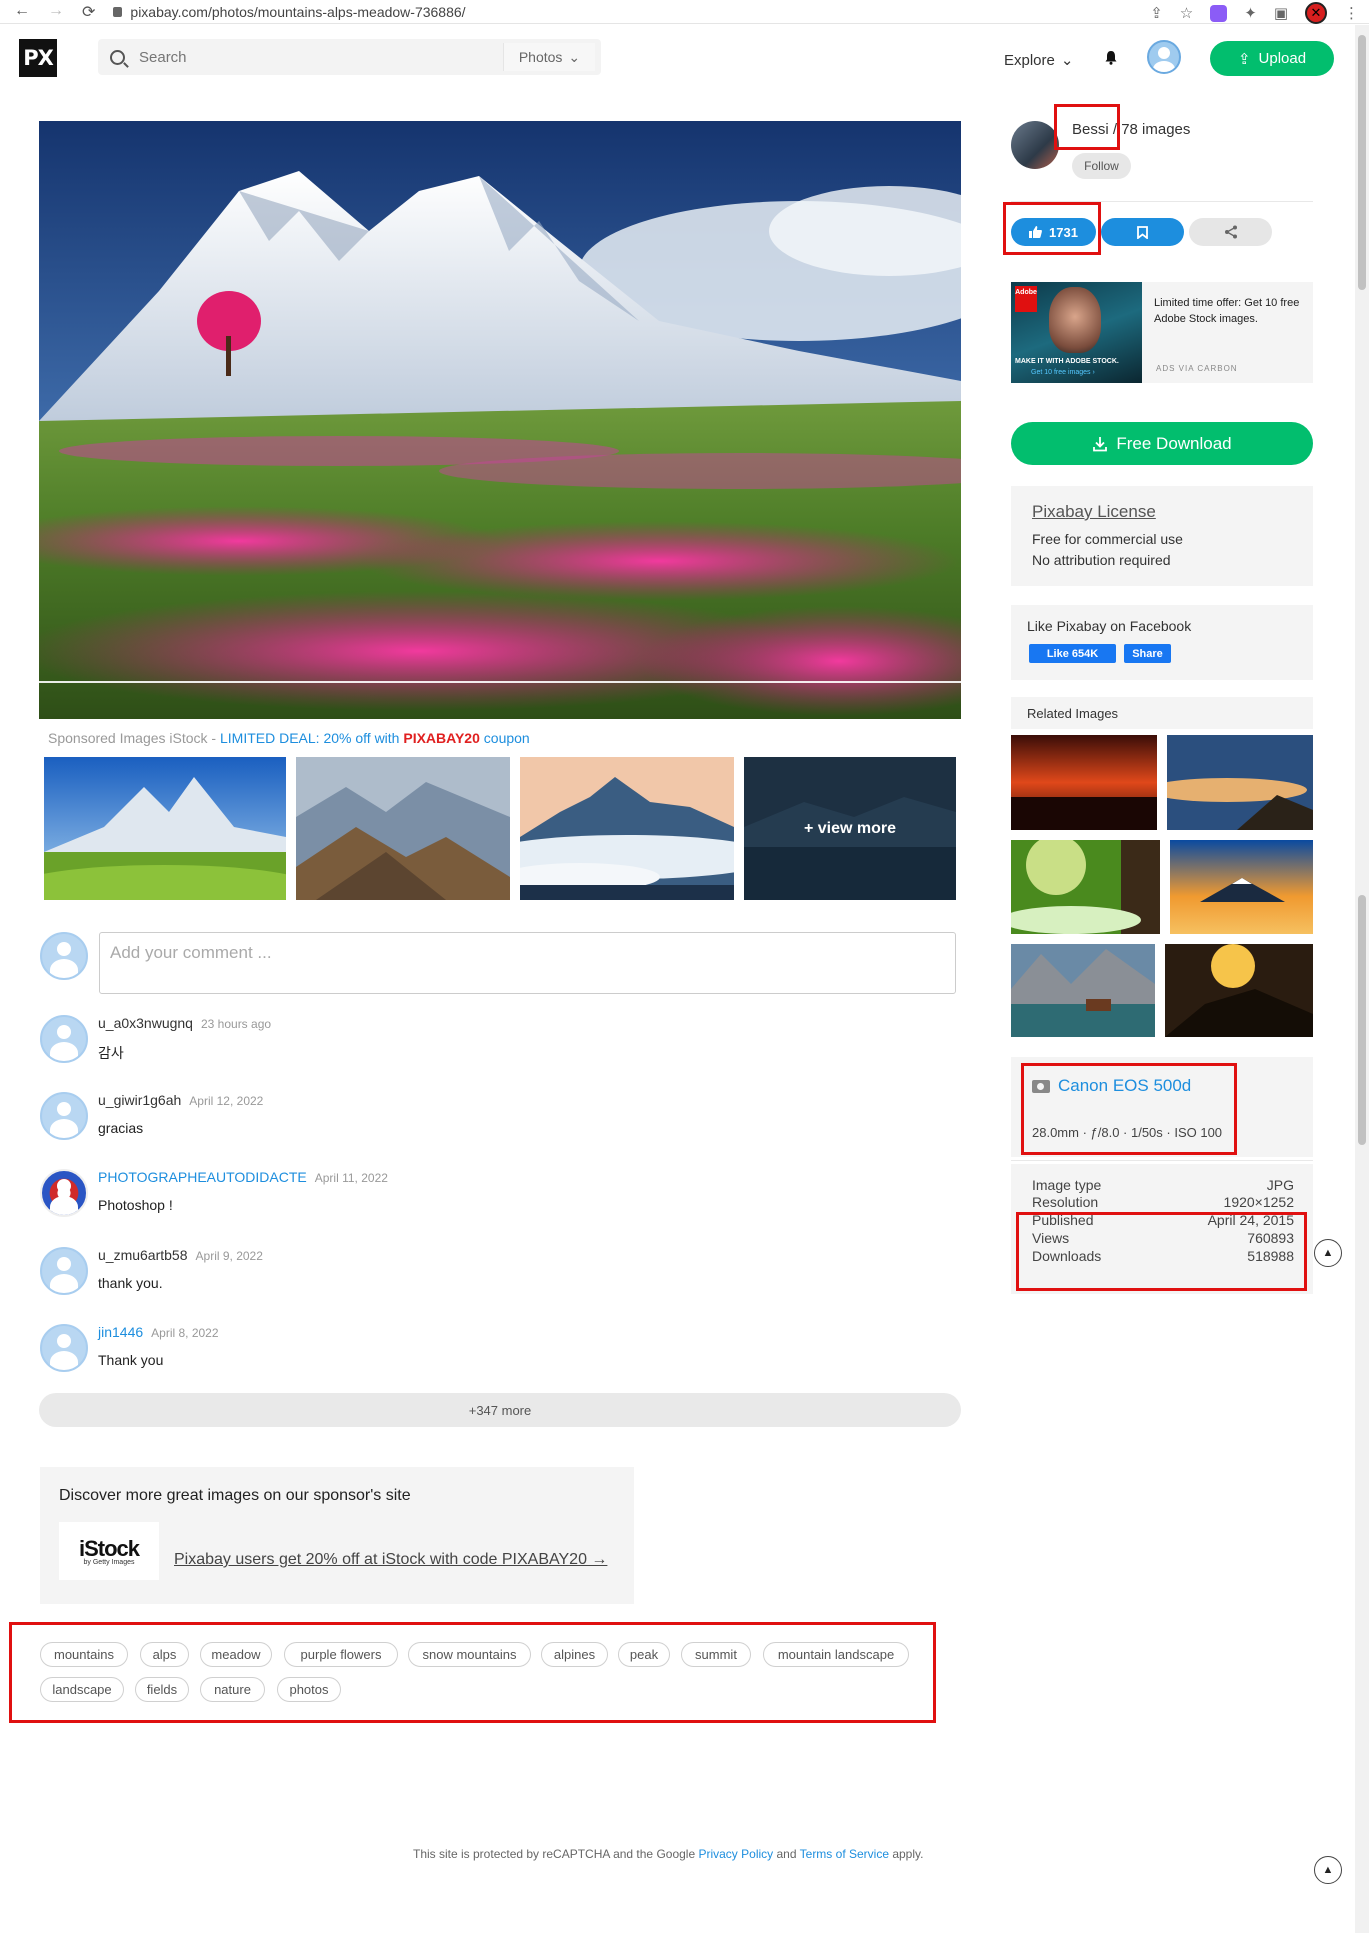 The width and height of the screenshot is (1369, 1933). What do you see at coordinates (56, 12) in the screenshot?
I see `forward-icon: →` at bounding box center [56, 12].